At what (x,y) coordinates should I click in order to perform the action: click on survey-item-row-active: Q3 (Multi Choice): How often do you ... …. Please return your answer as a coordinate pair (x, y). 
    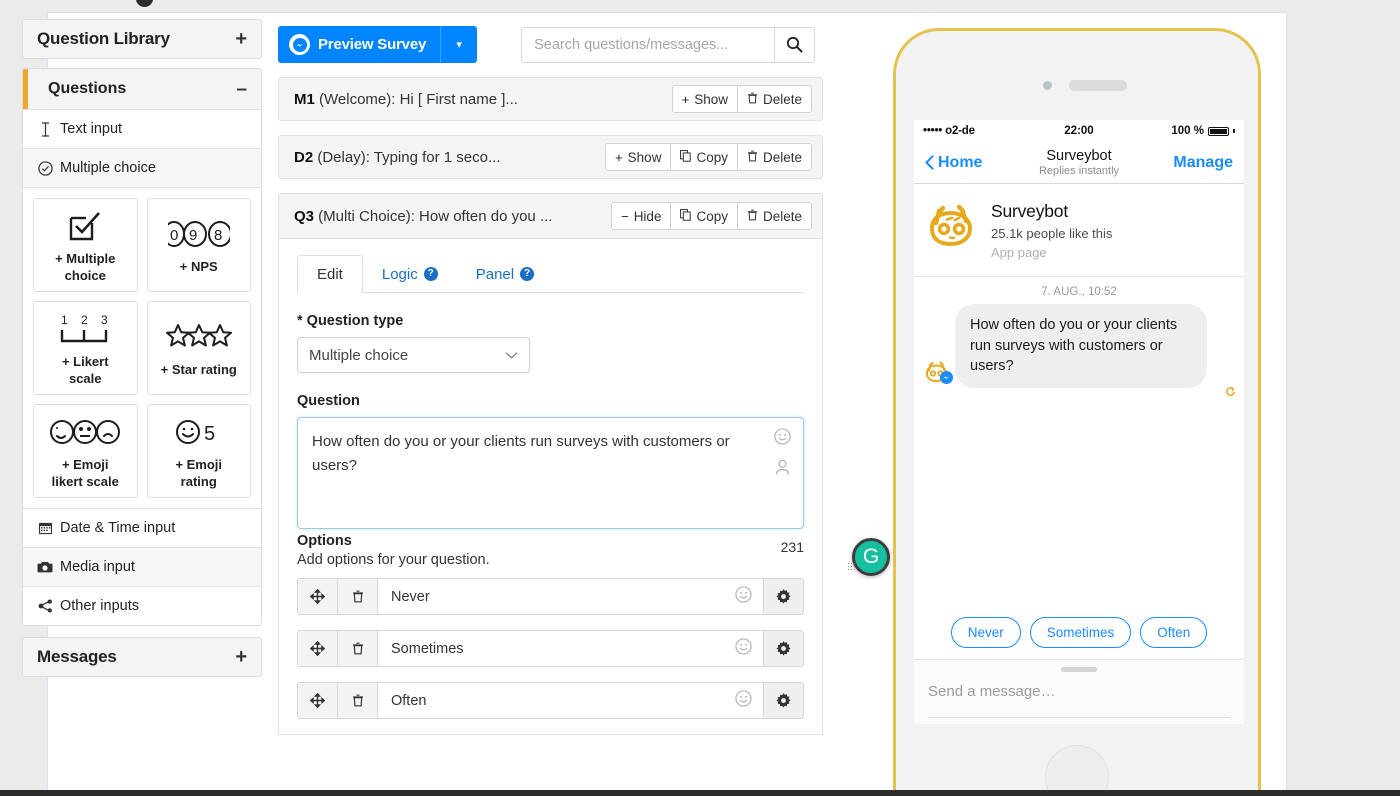
    Looking at the image, I should click on (550, 216).